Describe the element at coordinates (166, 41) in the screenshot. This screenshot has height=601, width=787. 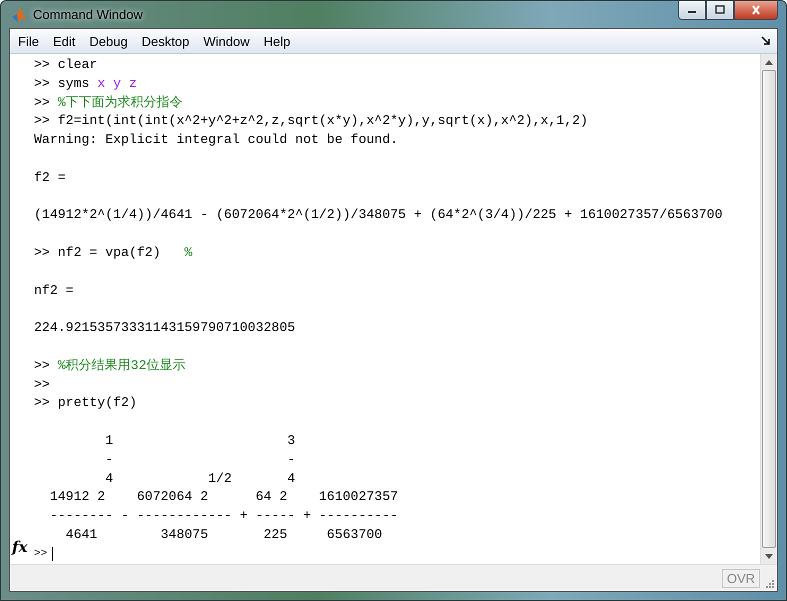
I see `menu-item: Desktop` at that location.